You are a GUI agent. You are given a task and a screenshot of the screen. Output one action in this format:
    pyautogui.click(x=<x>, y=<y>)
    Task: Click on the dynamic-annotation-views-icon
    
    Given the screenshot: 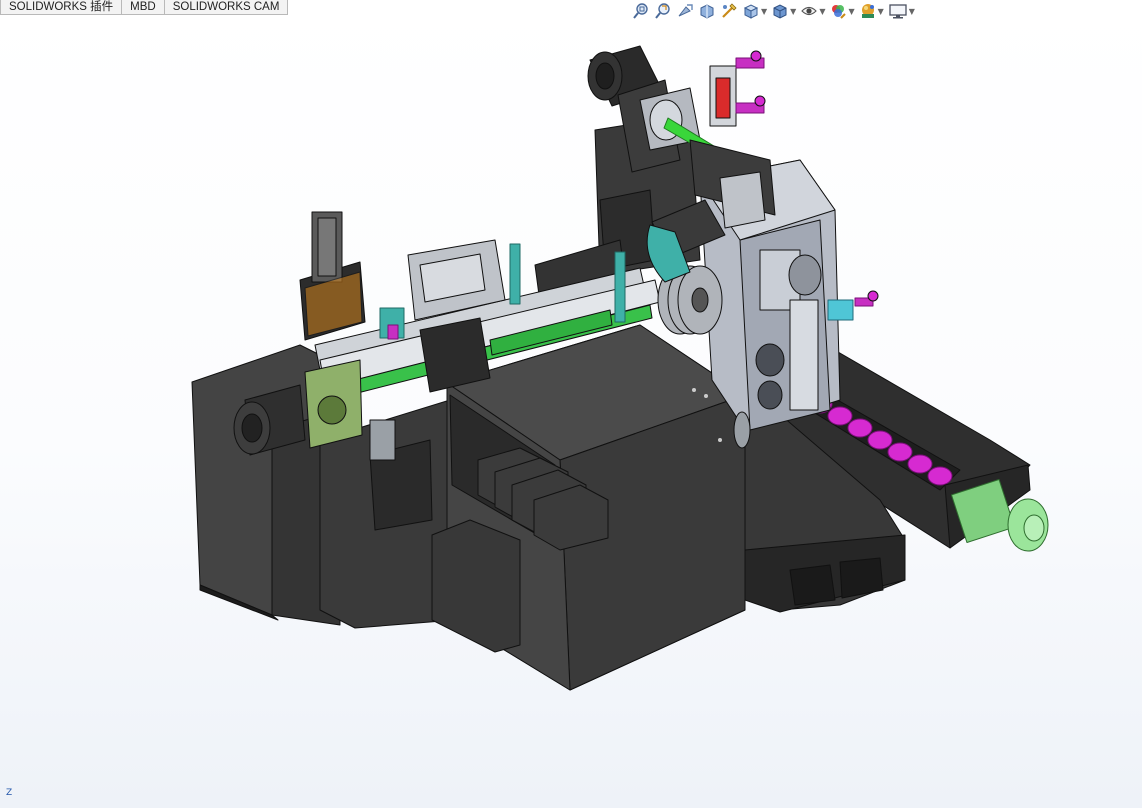 What is the action you would take?
    pyautogui.click(x=729, y=10)
    